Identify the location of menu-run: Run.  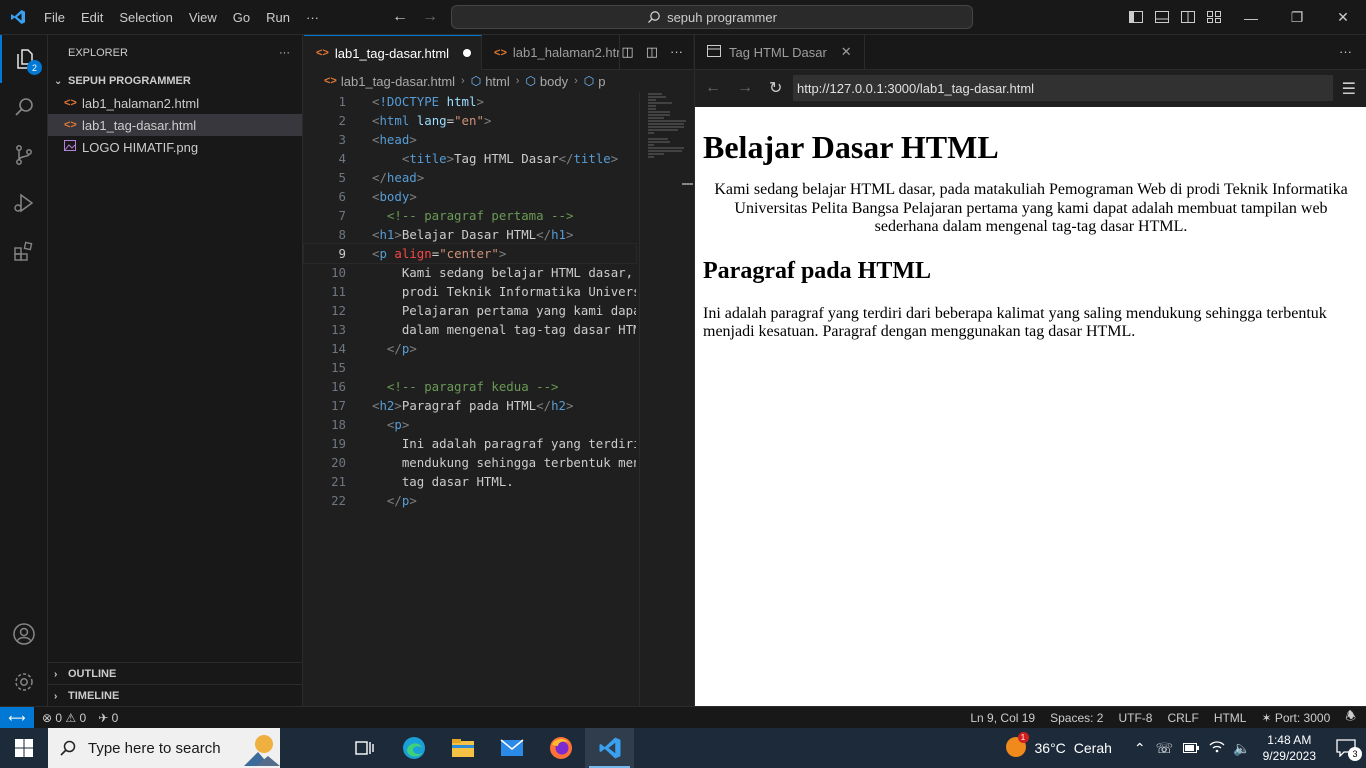
(278, 17).